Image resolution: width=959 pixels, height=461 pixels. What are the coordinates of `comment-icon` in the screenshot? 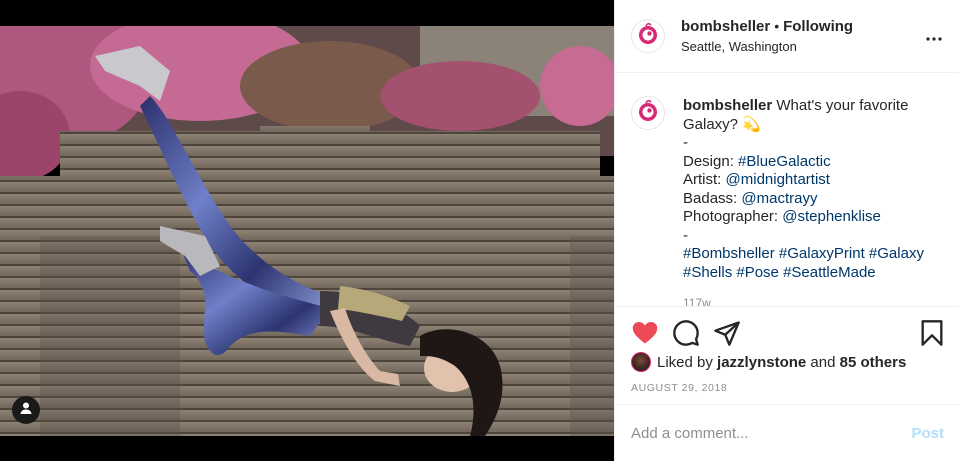 It's located at (686, 335).